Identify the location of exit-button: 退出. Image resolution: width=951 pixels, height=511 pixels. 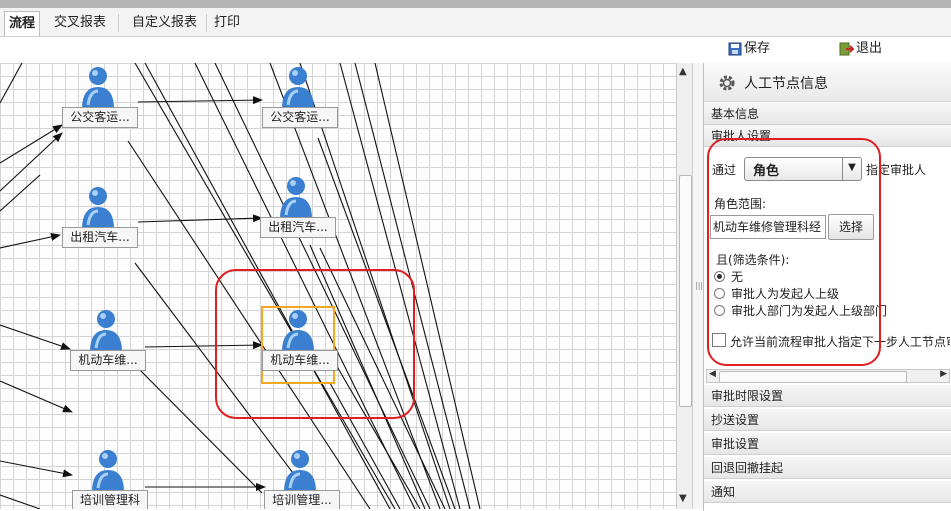
(860, 49).